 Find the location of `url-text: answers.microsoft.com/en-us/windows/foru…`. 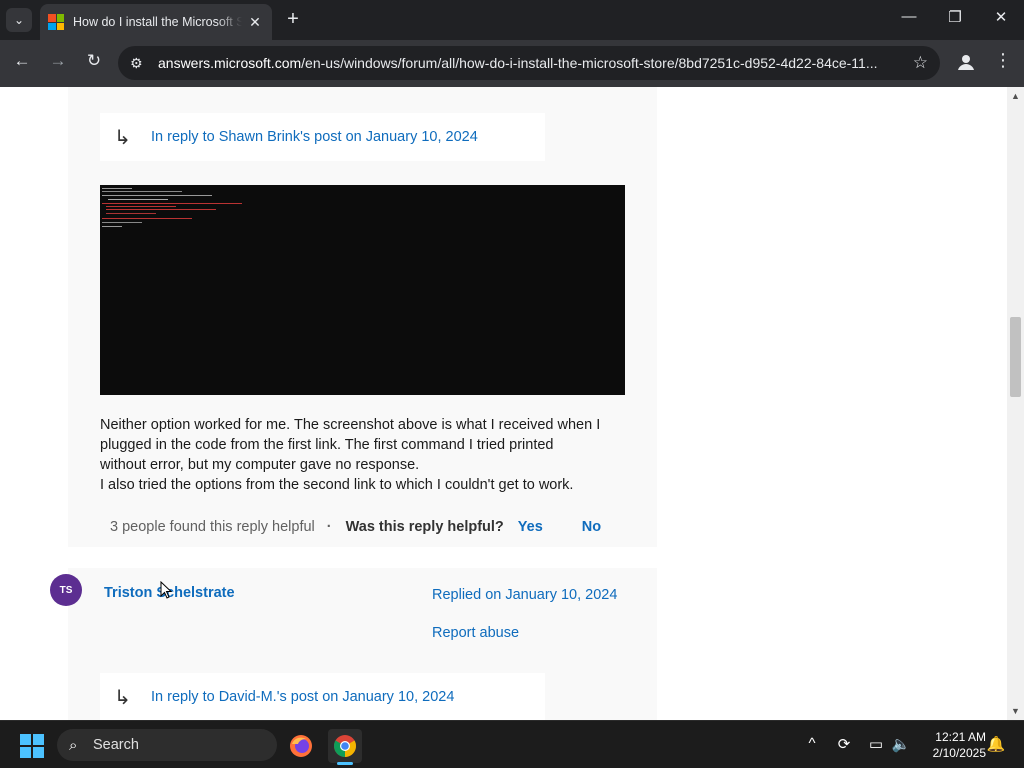

url-text: answers.microsoft.com/en-us/windows/foru… is located at coordinates (528, 63).